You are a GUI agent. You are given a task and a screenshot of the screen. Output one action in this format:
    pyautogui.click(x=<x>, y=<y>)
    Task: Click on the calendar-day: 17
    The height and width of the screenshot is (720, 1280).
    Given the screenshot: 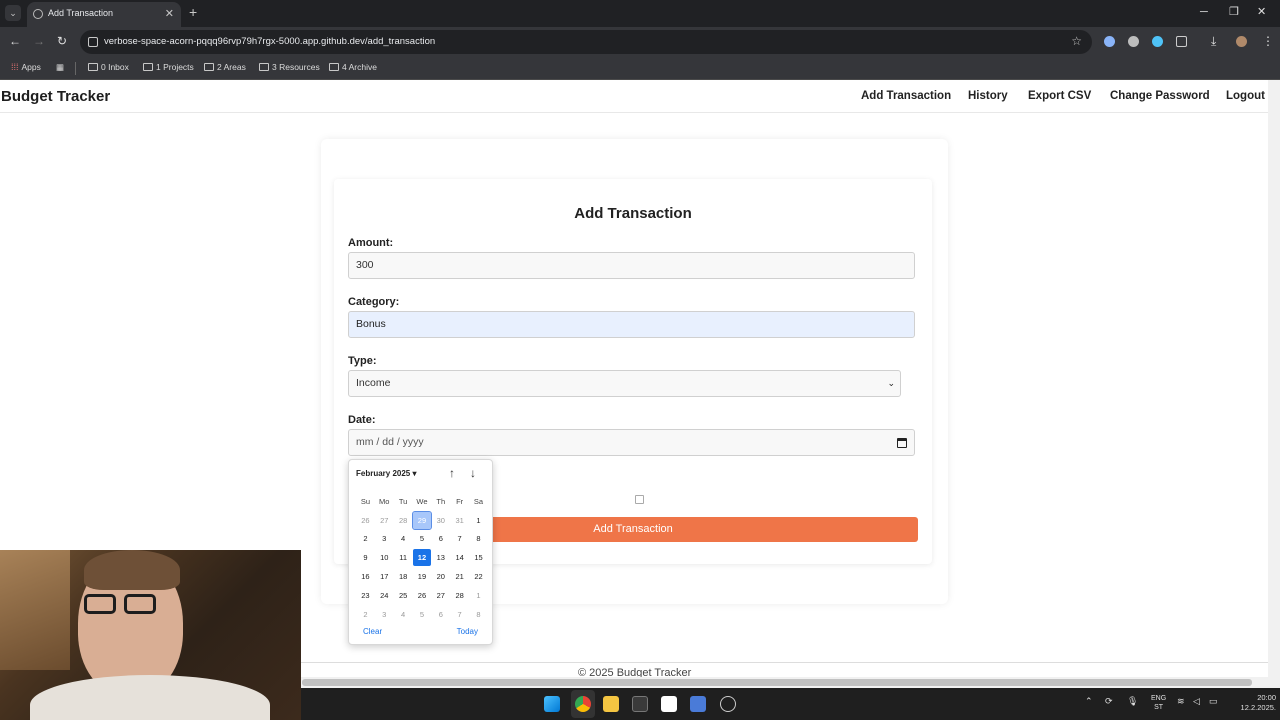 What is the action you would take?
    pyautogui.click(x=384, y=576)
    